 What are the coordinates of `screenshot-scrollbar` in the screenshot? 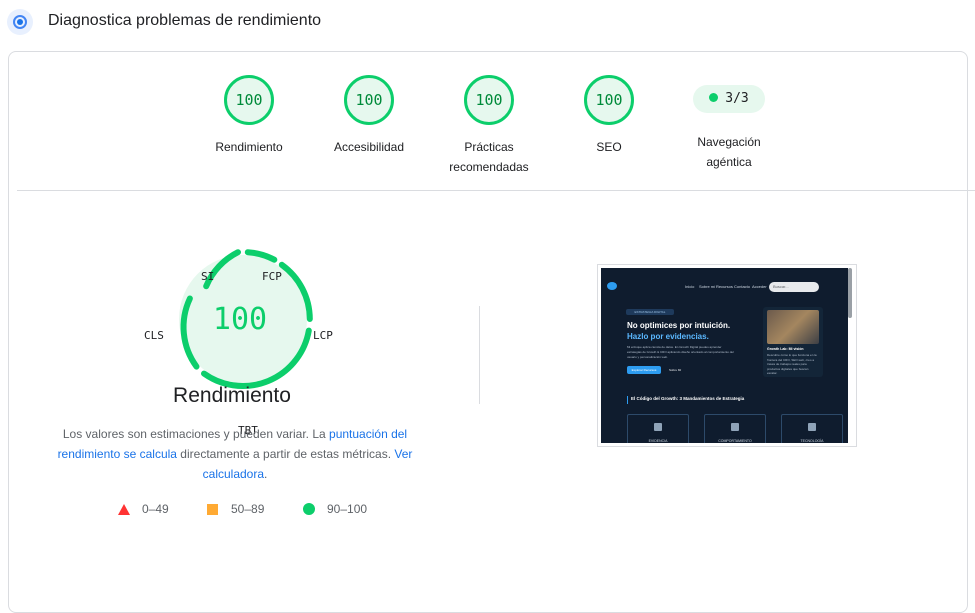 It's located at (850, 293).